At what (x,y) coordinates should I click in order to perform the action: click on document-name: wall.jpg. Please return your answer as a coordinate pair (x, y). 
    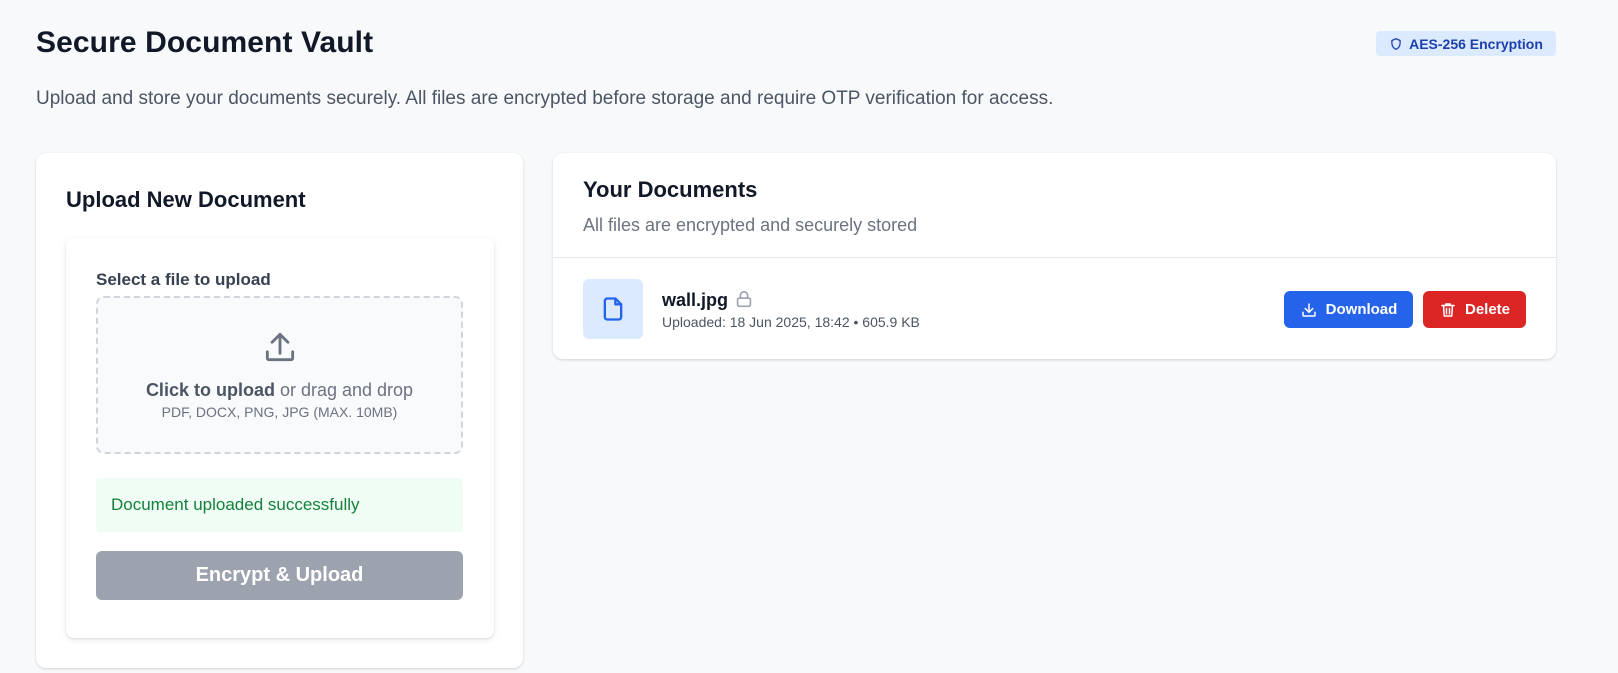
    Looking at the image, I should click on (695, 300).